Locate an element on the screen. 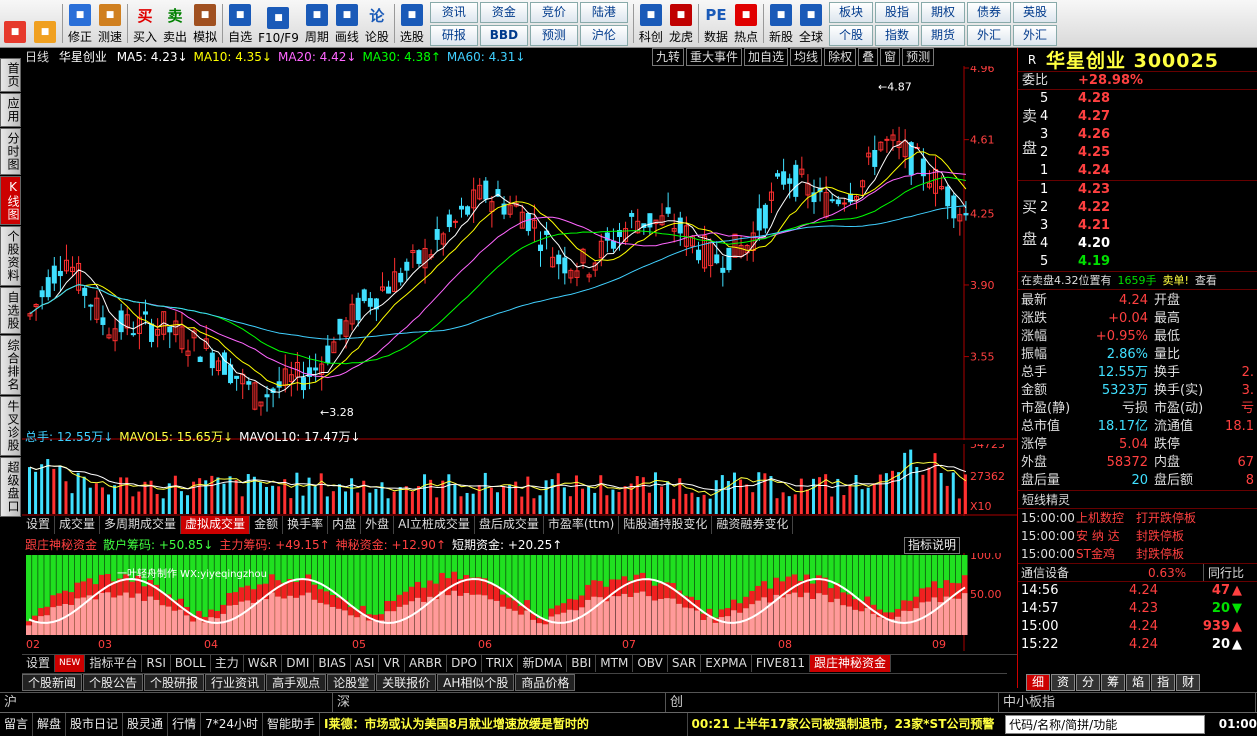  论股-button: 论论股 is located at coordinates (377, 23).